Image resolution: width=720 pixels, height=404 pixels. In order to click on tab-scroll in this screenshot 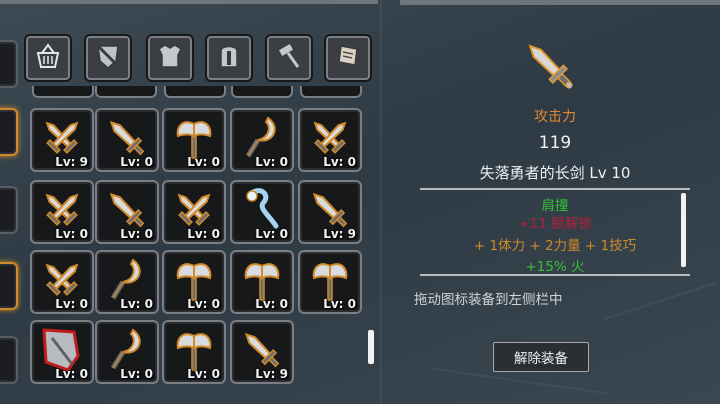, I will do `click(348, 58)`.